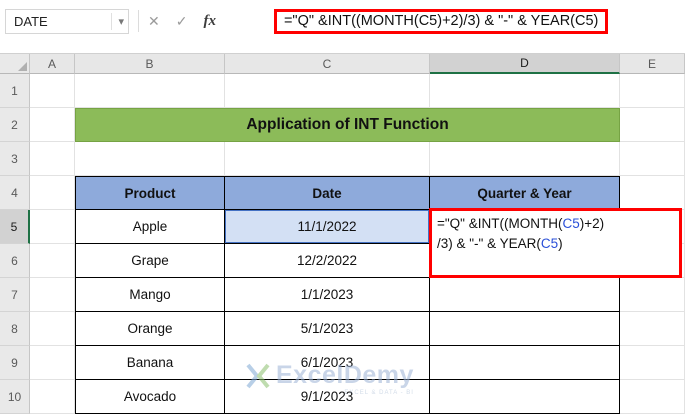 The height and width of the screenshot is (414, 685). Describe the element at coordinates (150, 64) in the screenshot. I see `column-header-b: B` at that location.